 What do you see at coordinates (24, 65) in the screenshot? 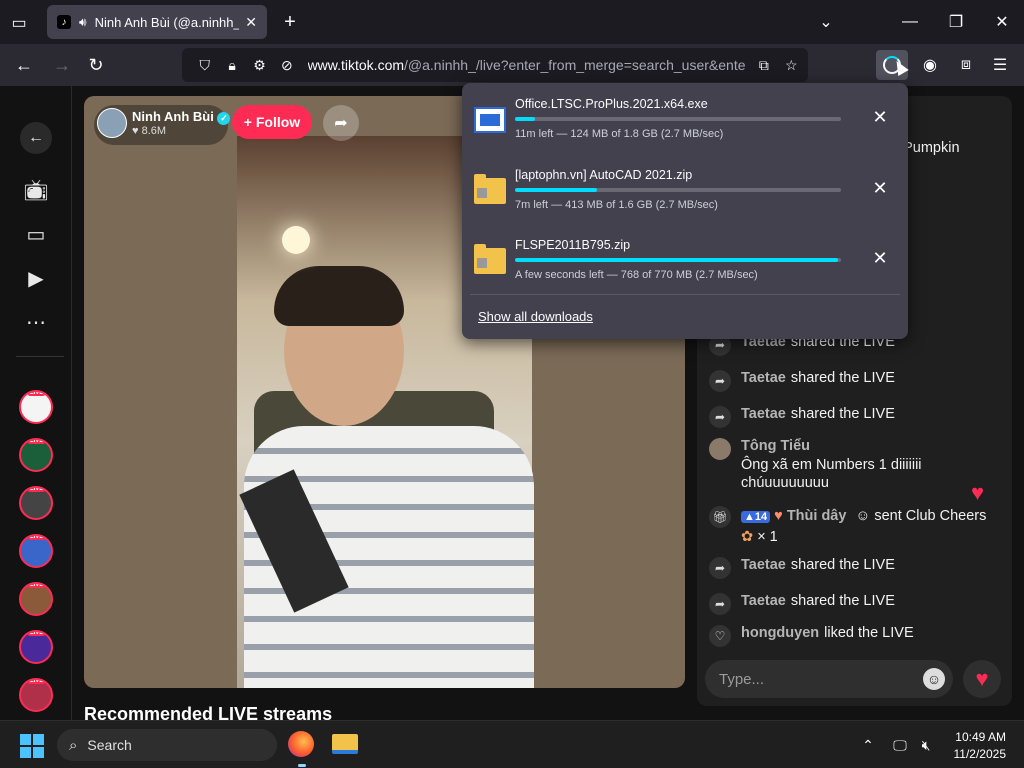
I see `back-icon: ←` at bounding box center [24, 65].